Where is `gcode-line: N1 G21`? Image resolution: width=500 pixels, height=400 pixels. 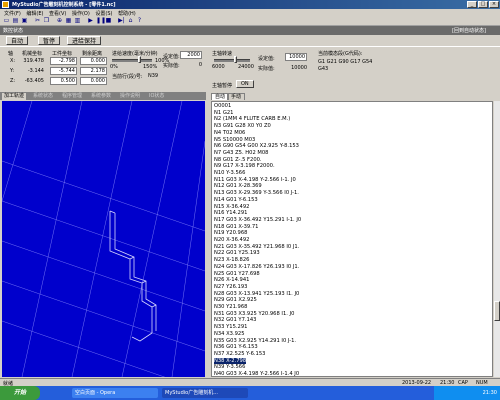
gcode-line: N1 G21 is located at coordinates (223, 113).